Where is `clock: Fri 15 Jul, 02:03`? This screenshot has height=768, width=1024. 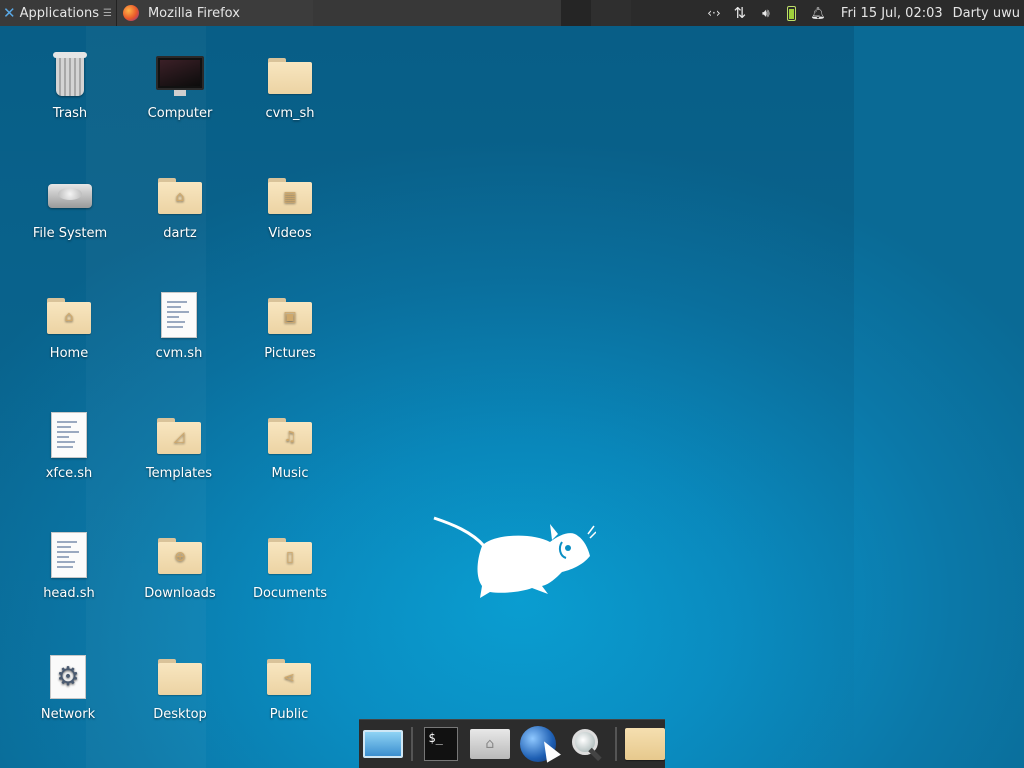
clock: Fri 15 Jul, 02:03 is located at coordinates (892, 13).